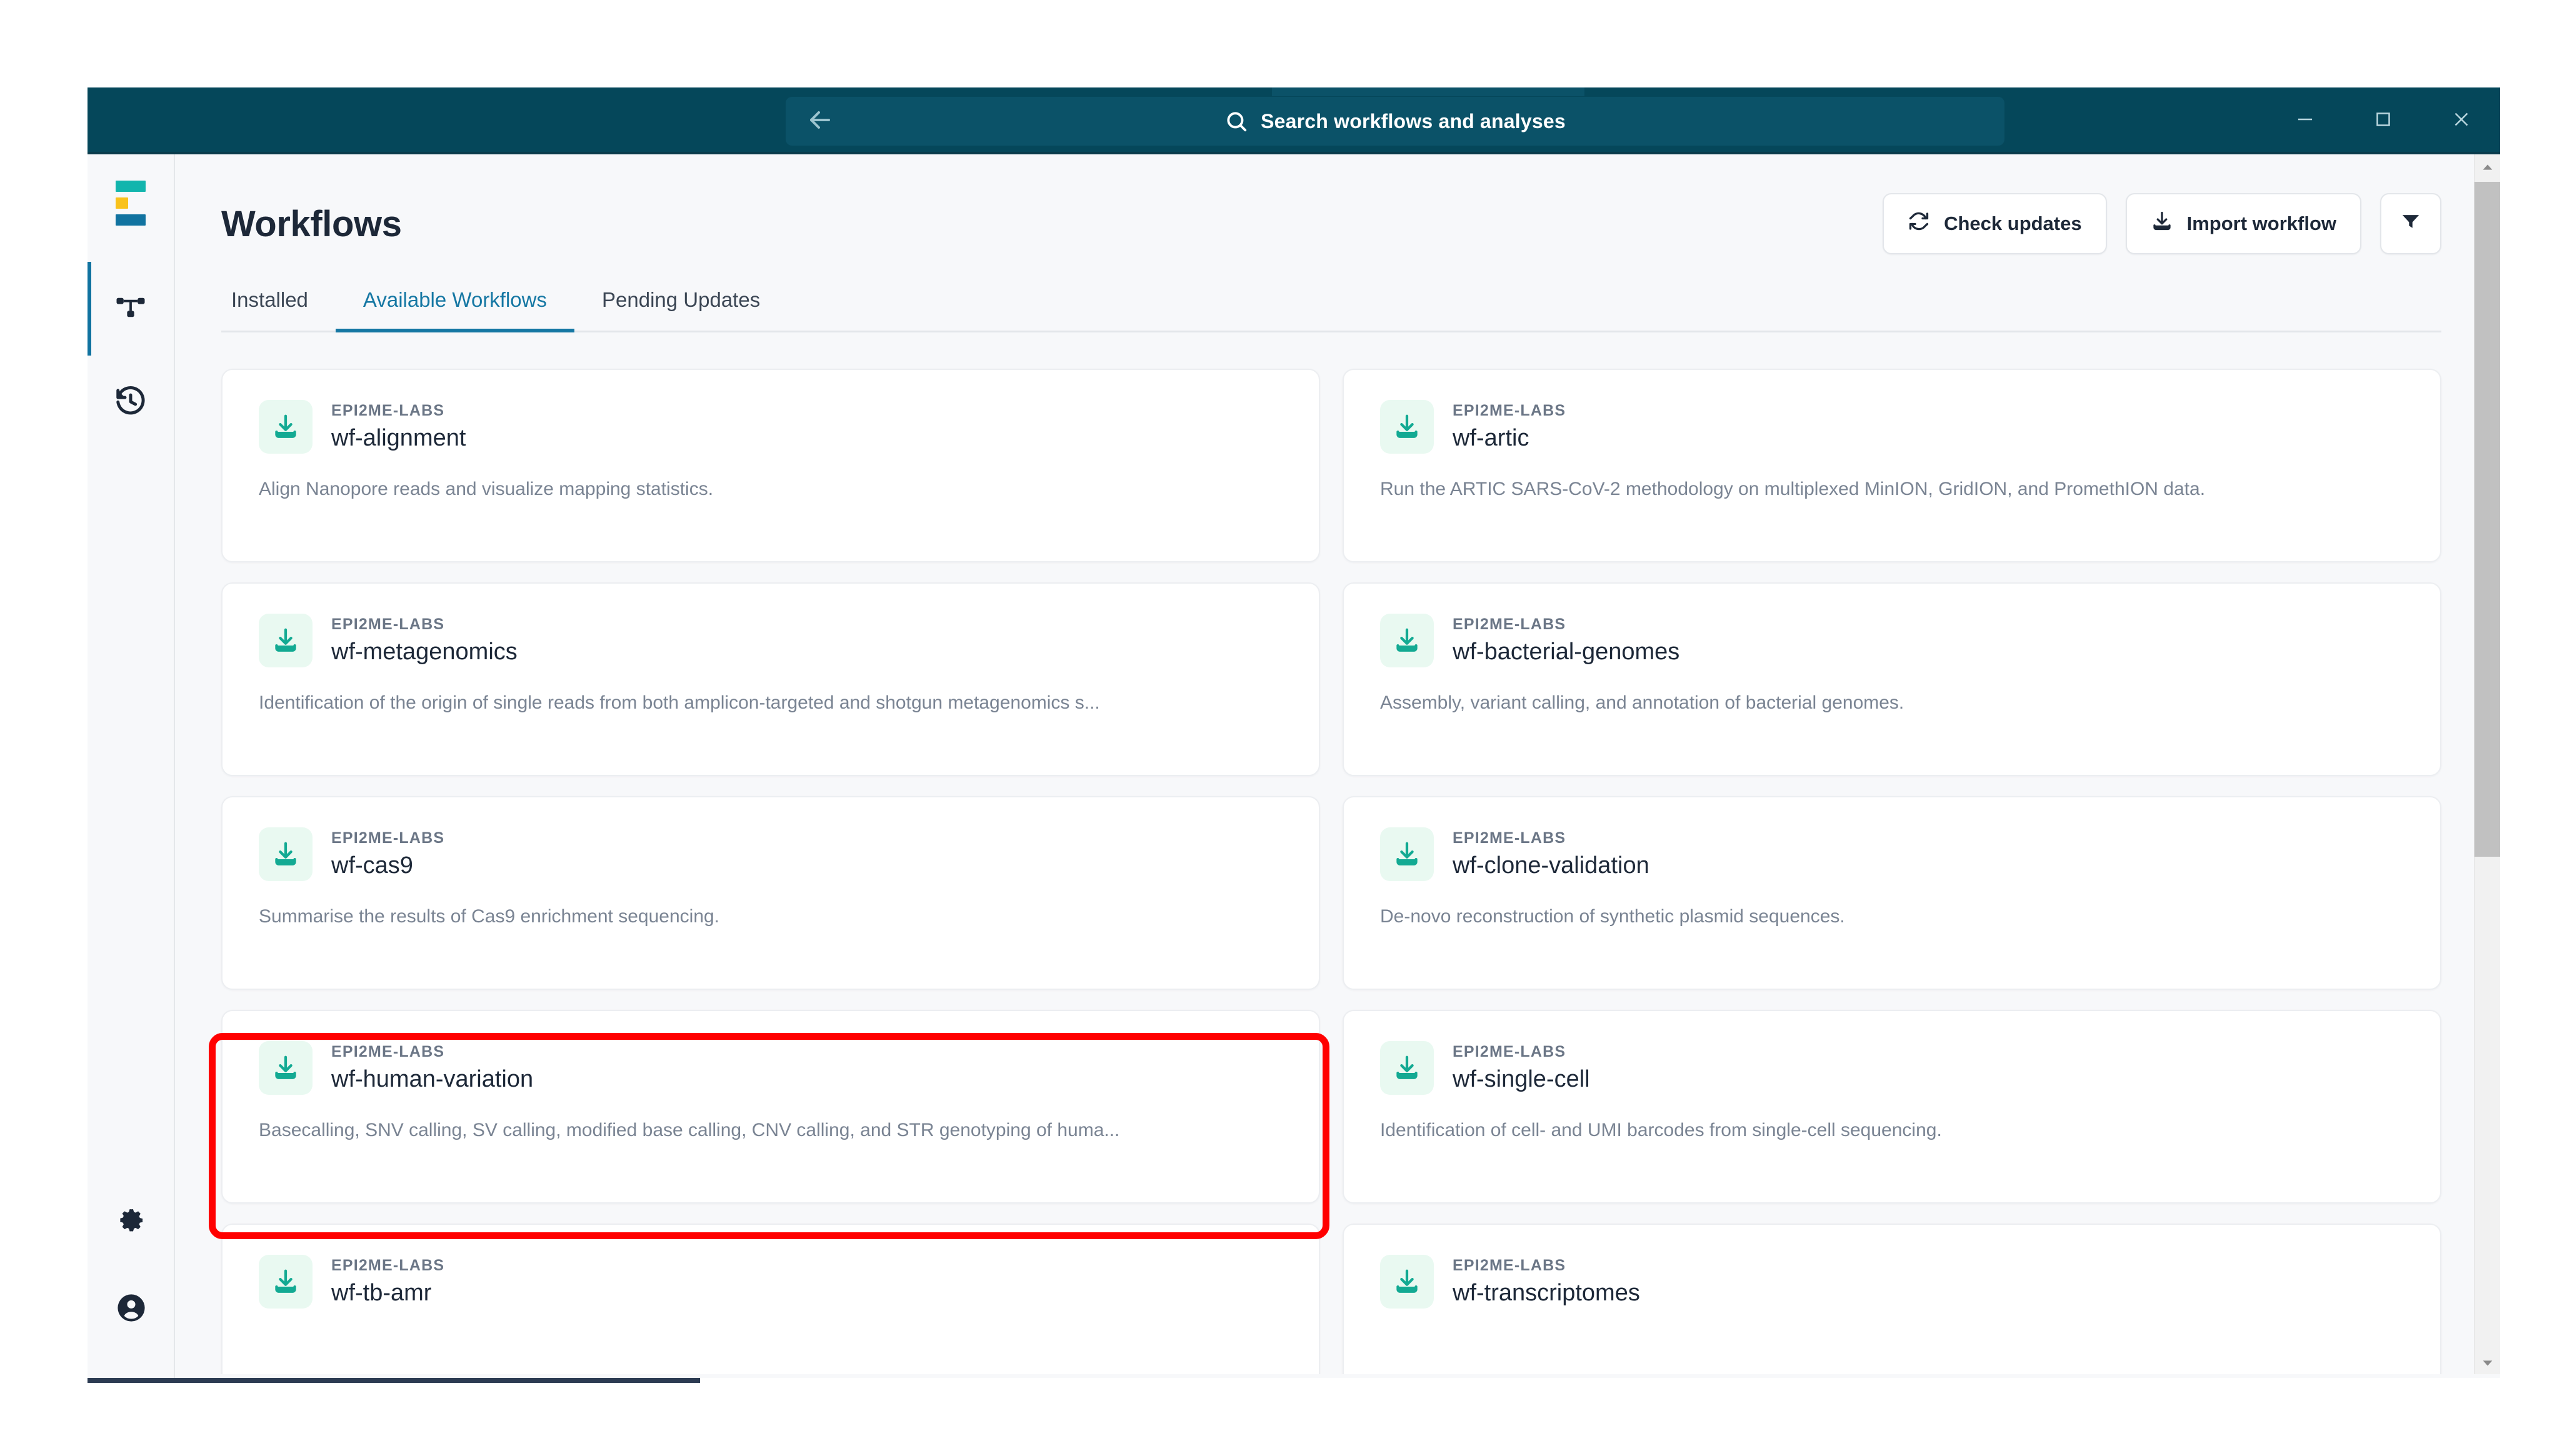 This screenshot has height=1456, width=2572. What do you see at coordinates (771, 1282) in the screenshot?
I see `card-header: EPI2ME-LABS wf-tb-amr` at bounding box center [771, 1282].